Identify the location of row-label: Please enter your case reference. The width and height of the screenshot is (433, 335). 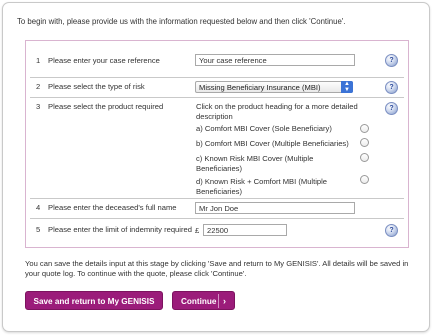
(104, 60).